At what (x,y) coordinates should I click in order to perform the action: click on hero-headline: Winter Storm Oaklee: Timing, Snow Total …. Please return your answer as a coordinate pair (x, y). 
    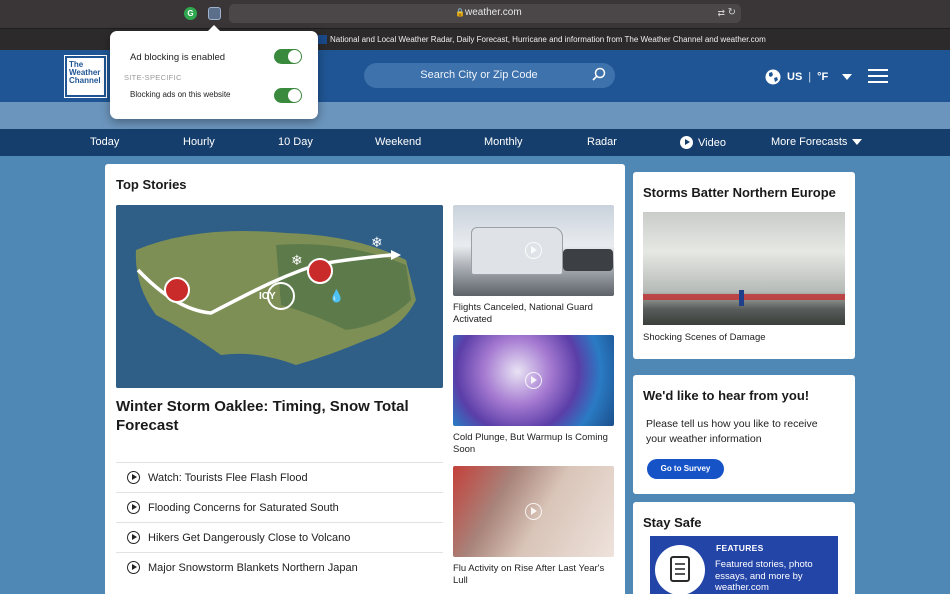
    Looking at the image, I should click on (279, 416).